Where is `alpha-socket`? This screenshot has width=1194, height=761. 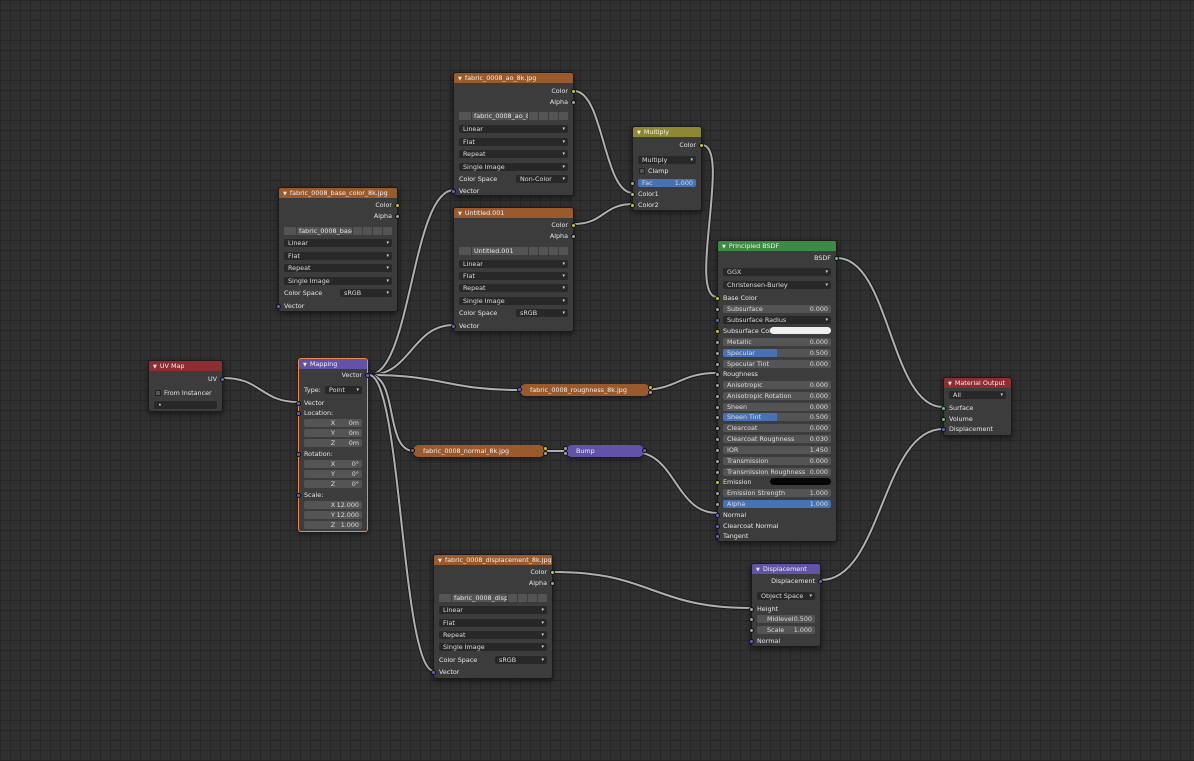 alpha-socket is located at coordinates (717, 504).